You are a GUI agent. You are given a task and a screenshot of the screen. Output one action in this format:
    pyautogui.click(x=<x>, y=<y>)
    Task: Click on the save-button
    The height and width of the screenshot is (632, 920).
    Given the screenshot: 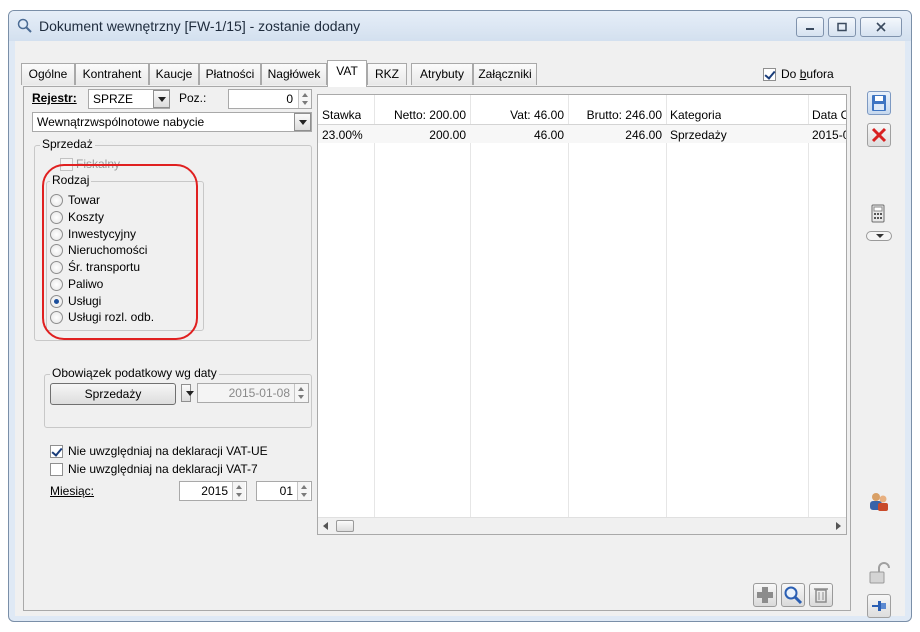 What is the action you would take?
    pyautogui.click(x=879, y=103)
    